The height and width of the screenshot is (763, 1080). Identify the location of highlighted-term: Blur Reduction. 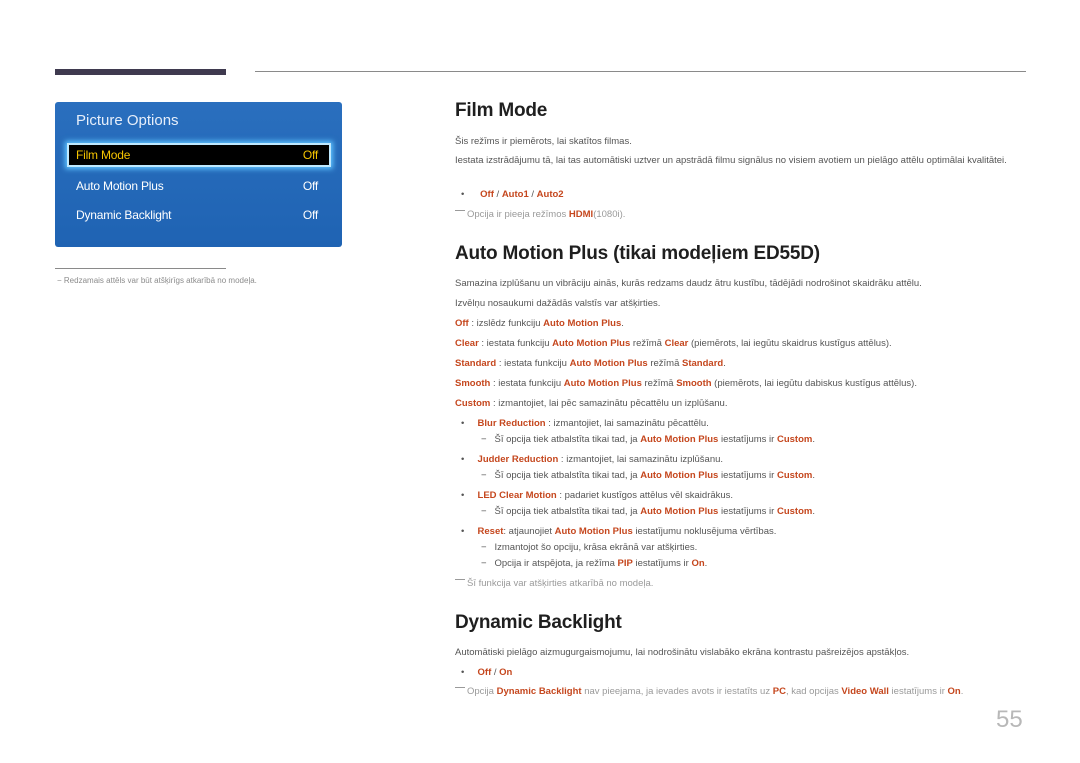
(511, 423).